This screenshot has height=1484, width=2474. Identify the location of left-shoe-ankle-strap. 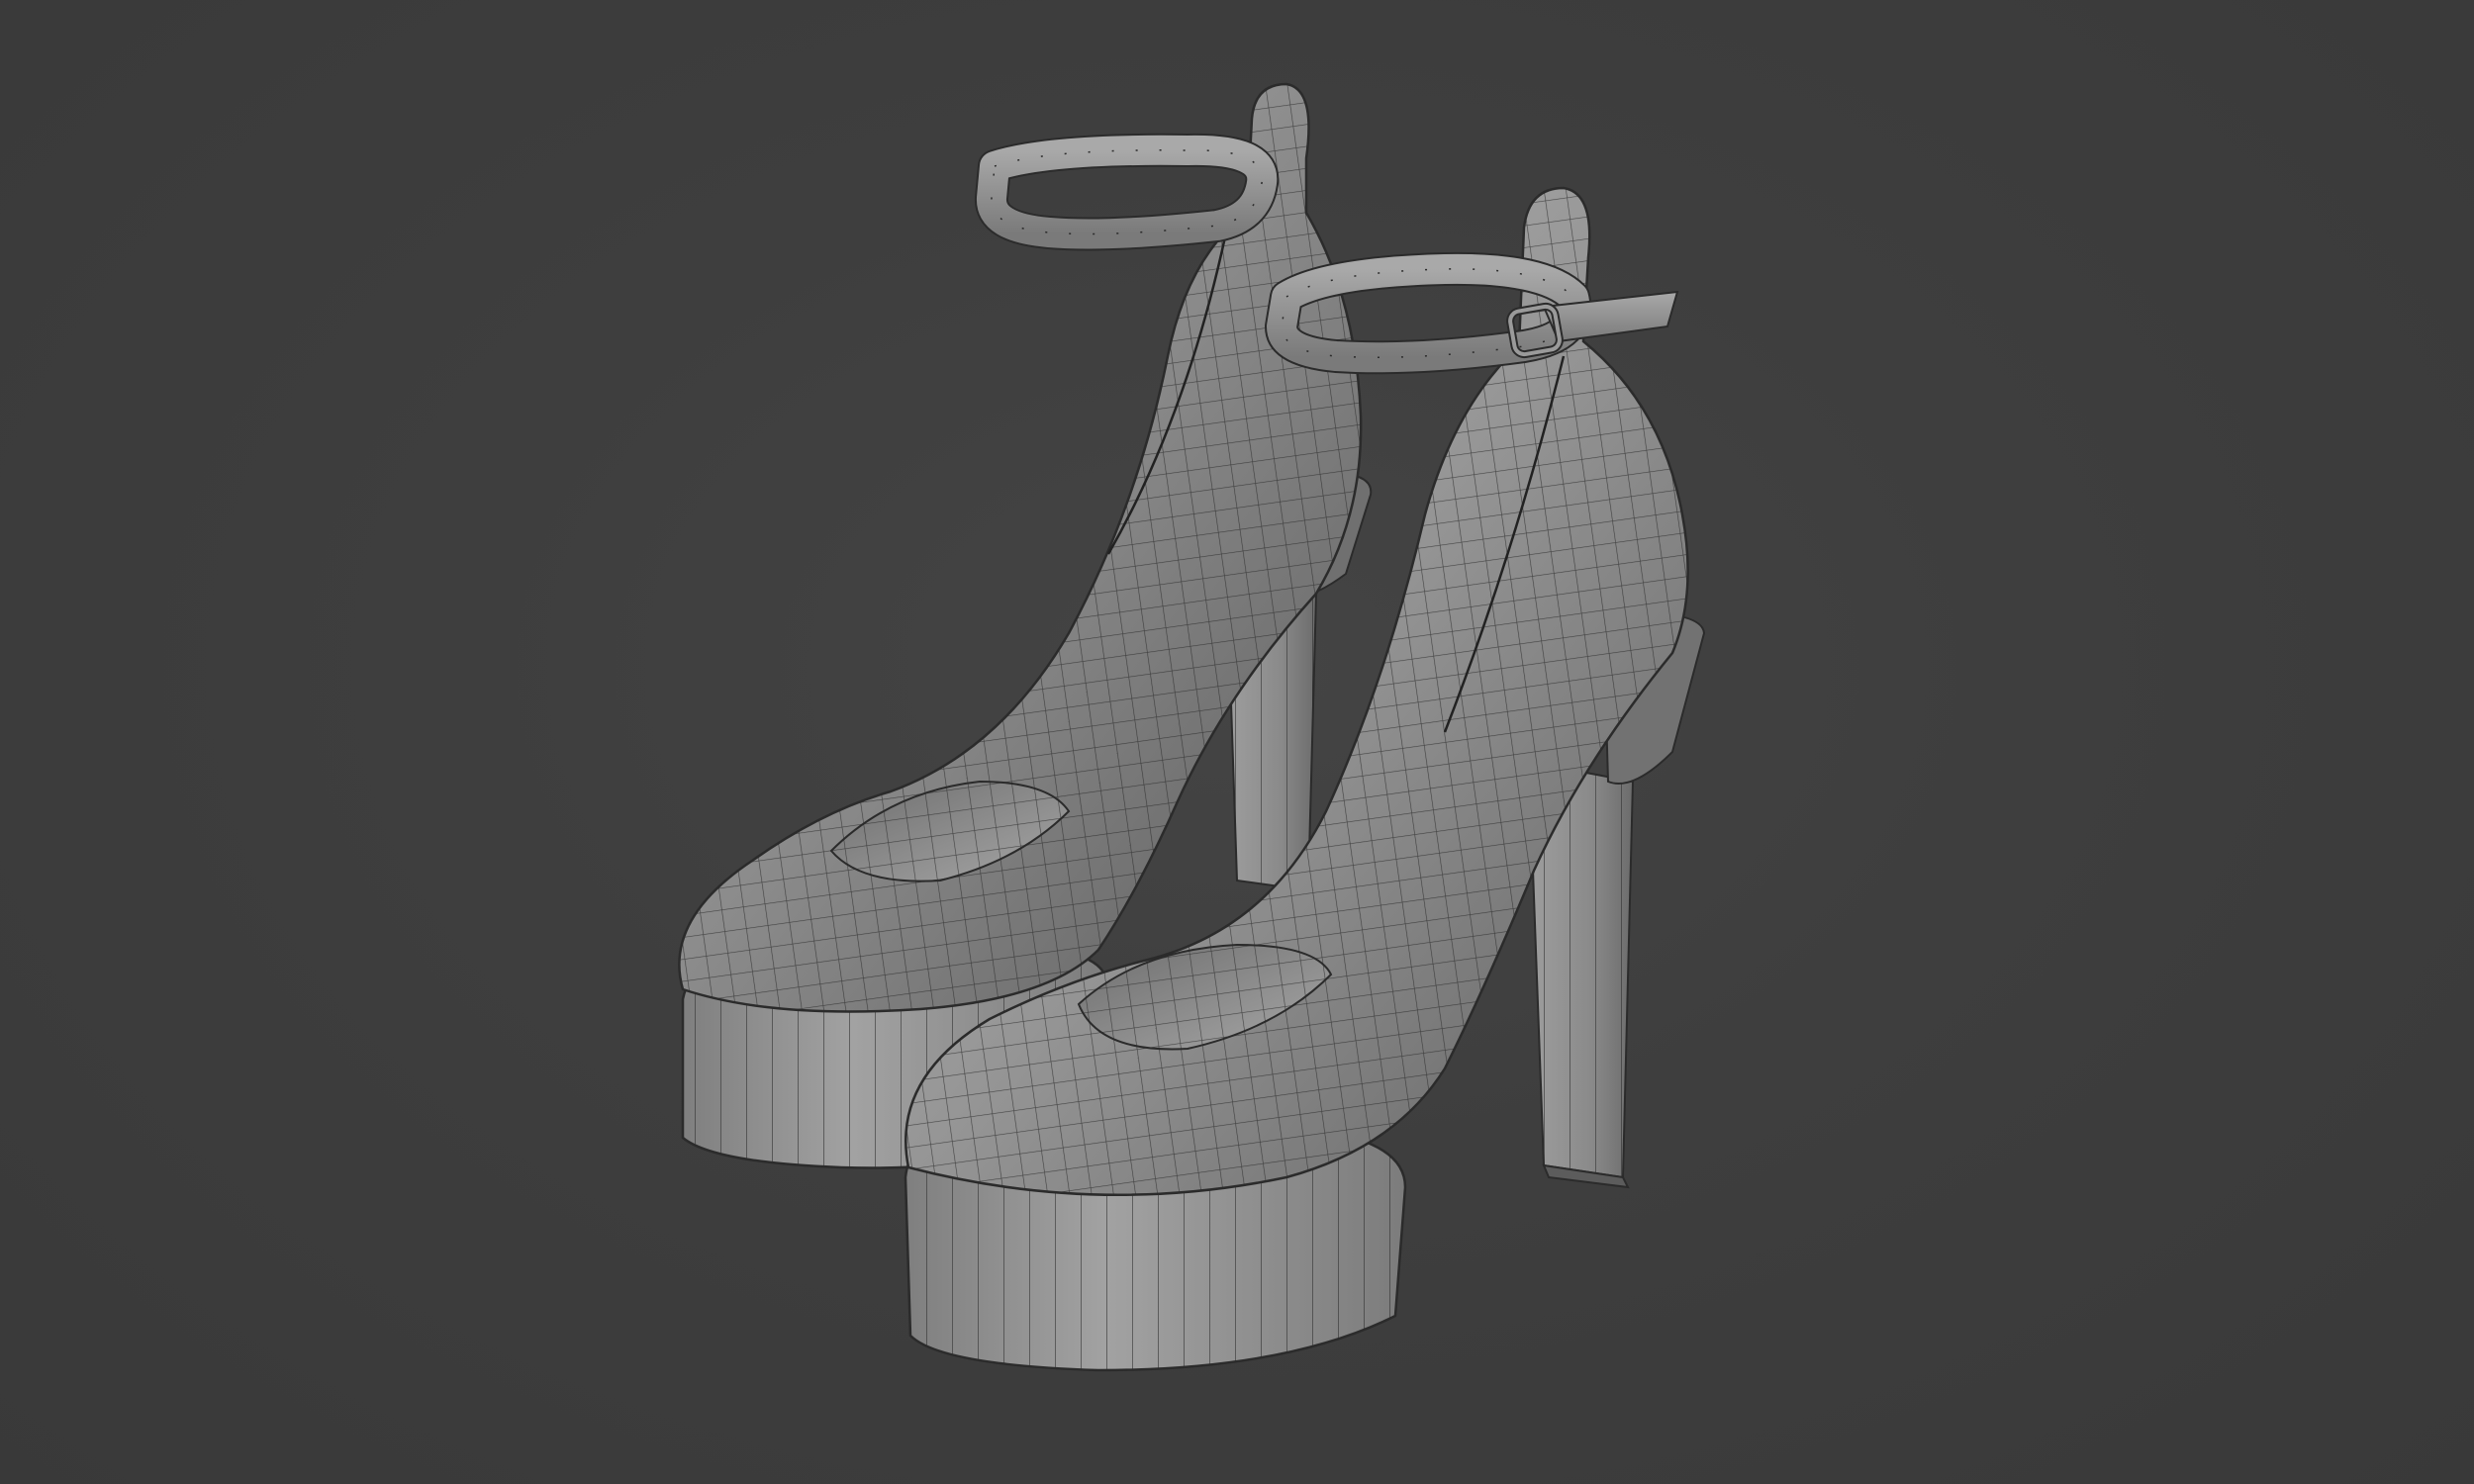
(1128, 192).